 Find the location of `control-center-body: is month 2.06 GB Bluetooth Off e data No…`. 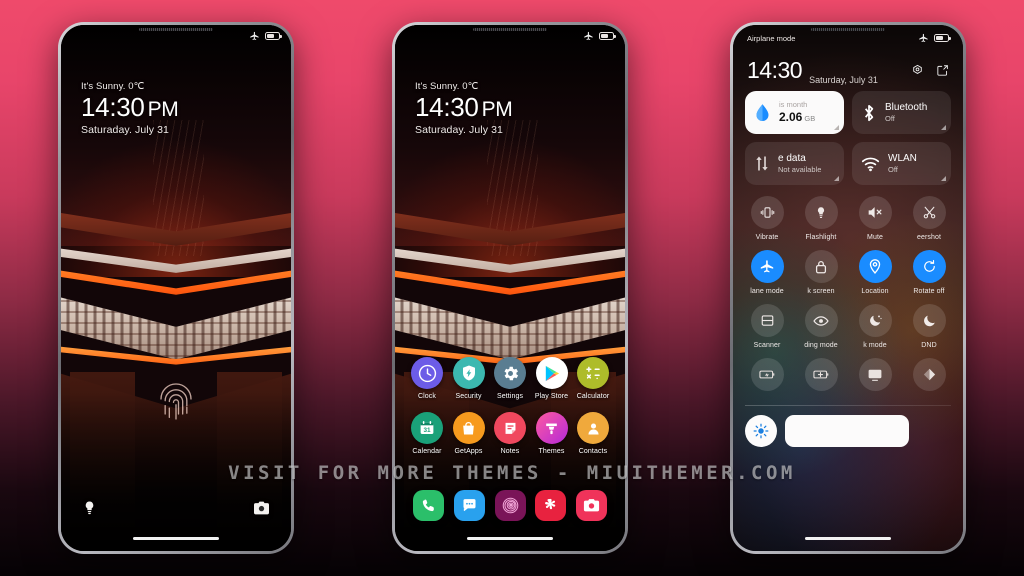

control-center-body: is month 2.06 GB Bluetooth Off e data No… is located at coordinates (848, 269).